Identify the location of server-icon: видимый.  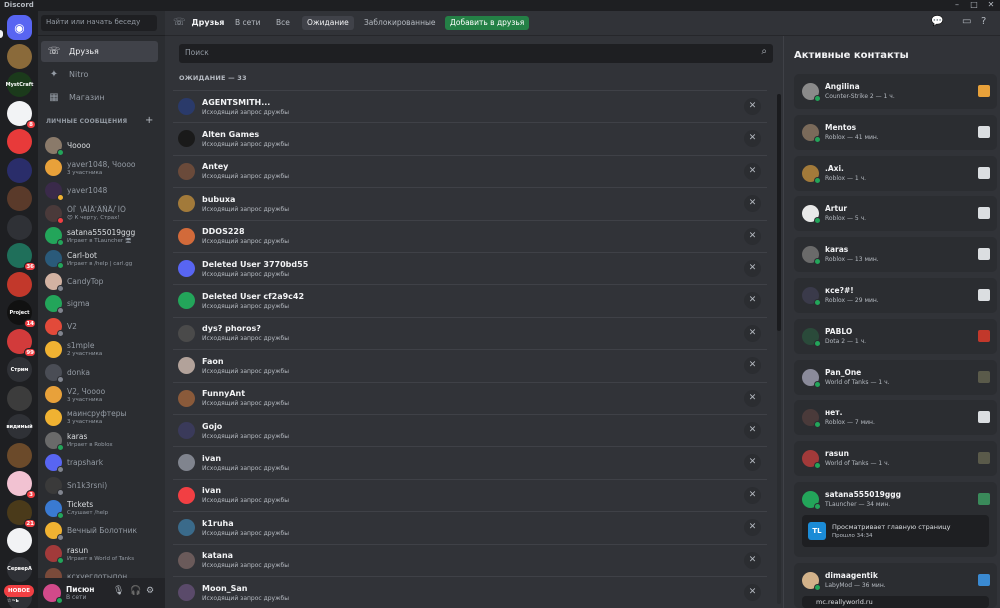
(19, 426).